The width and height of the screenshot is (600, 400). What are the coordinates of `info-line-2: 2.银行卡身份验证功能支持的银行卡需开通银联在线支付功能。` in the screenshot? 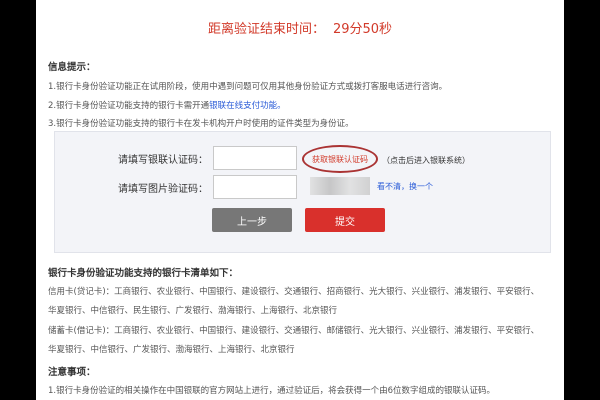 It's located at (167, 105).